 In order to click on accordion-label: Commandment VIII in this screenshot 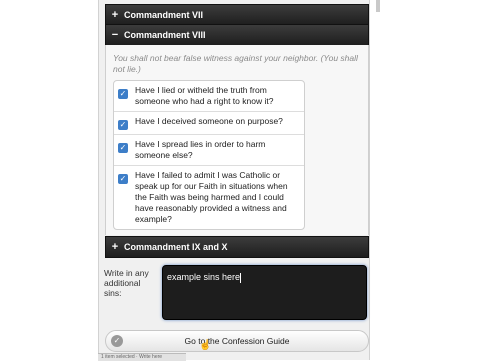, I will do `click(165, 35)`.